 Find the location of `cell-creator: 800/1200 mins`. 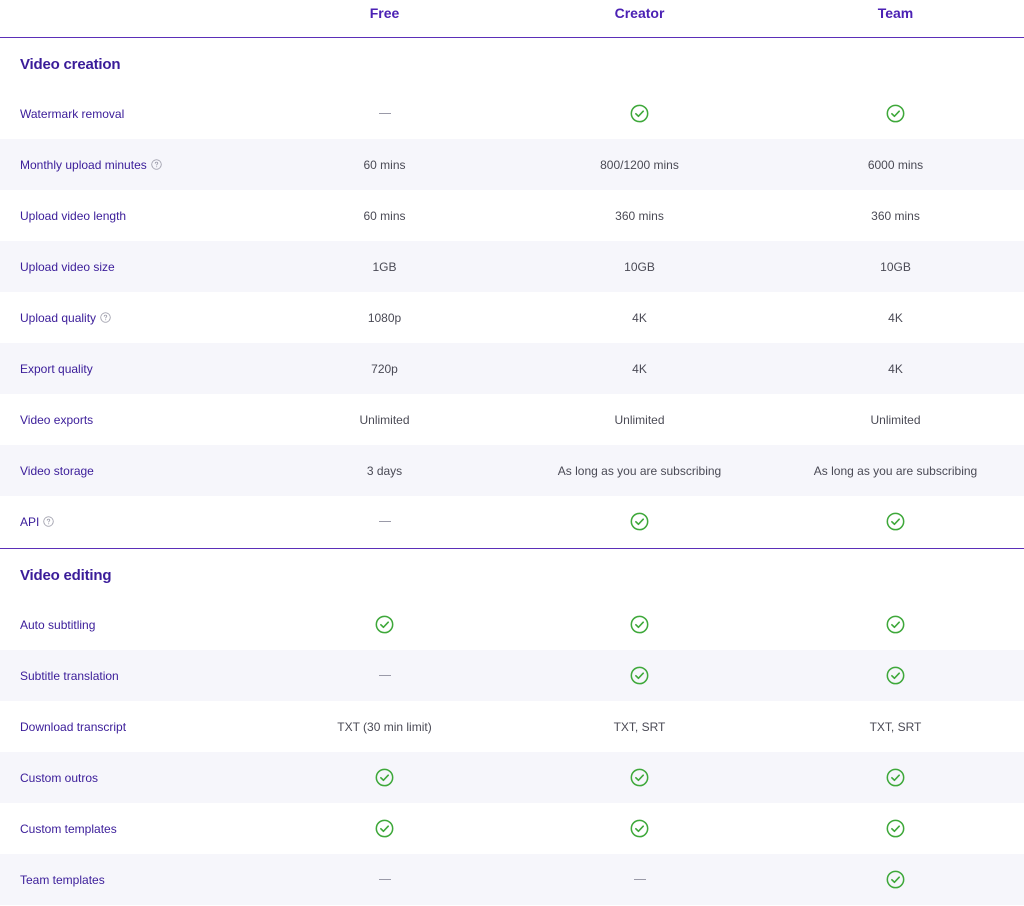

cell-creator: 800/1200 mins is located at coordinates (639, 164).